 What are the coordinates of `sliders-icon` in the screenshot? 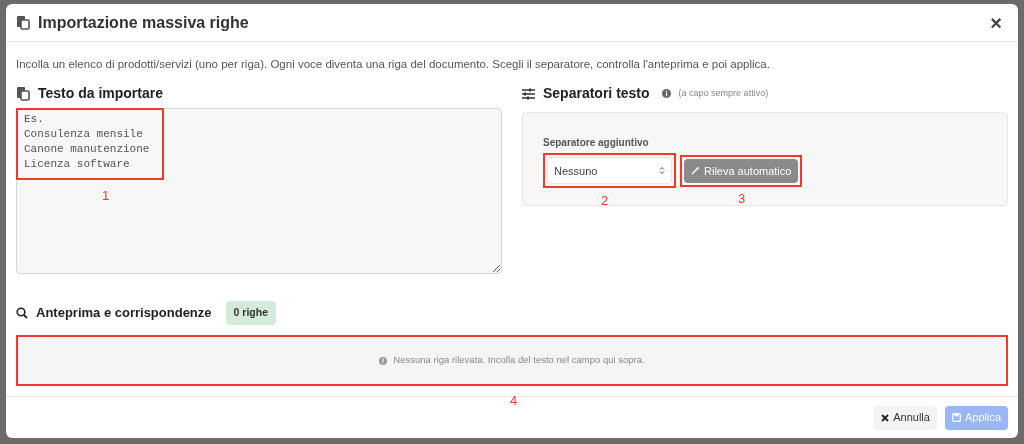 It's located at (528, 93).